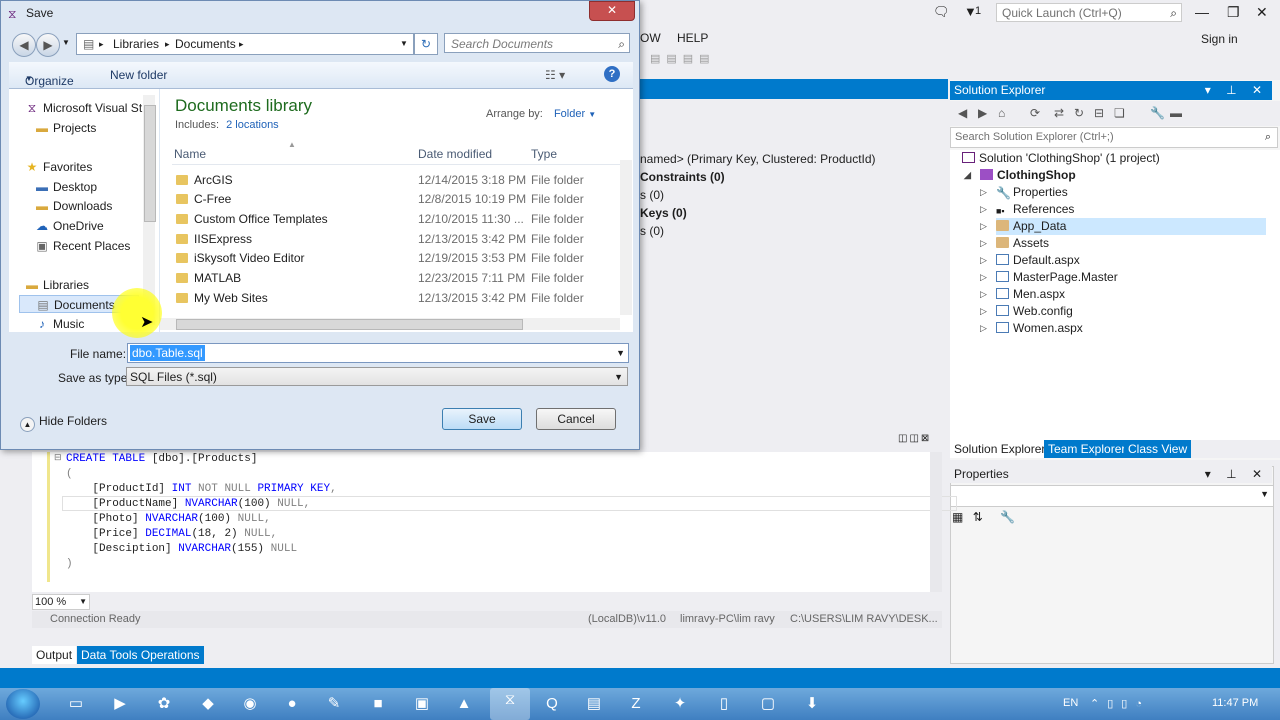 The width and height of the screenshot is (1280, 720). What do you see at coordinates (1202, 12) in the screenshot?
I see `minimize-icon: —` at bounding box center [1202, 12].